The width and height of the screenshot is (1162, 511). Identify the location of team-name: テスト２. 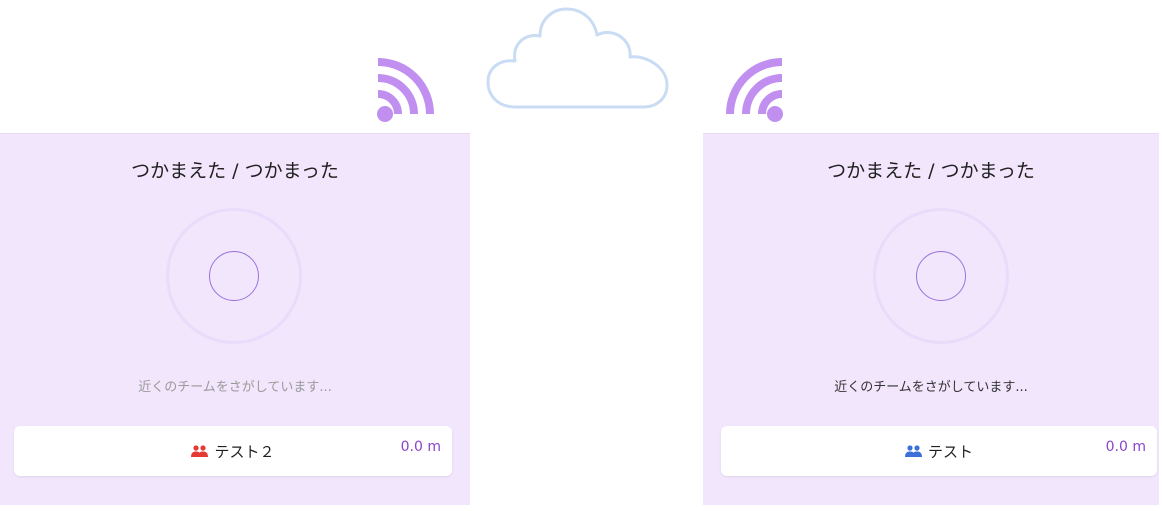
(244, 451).